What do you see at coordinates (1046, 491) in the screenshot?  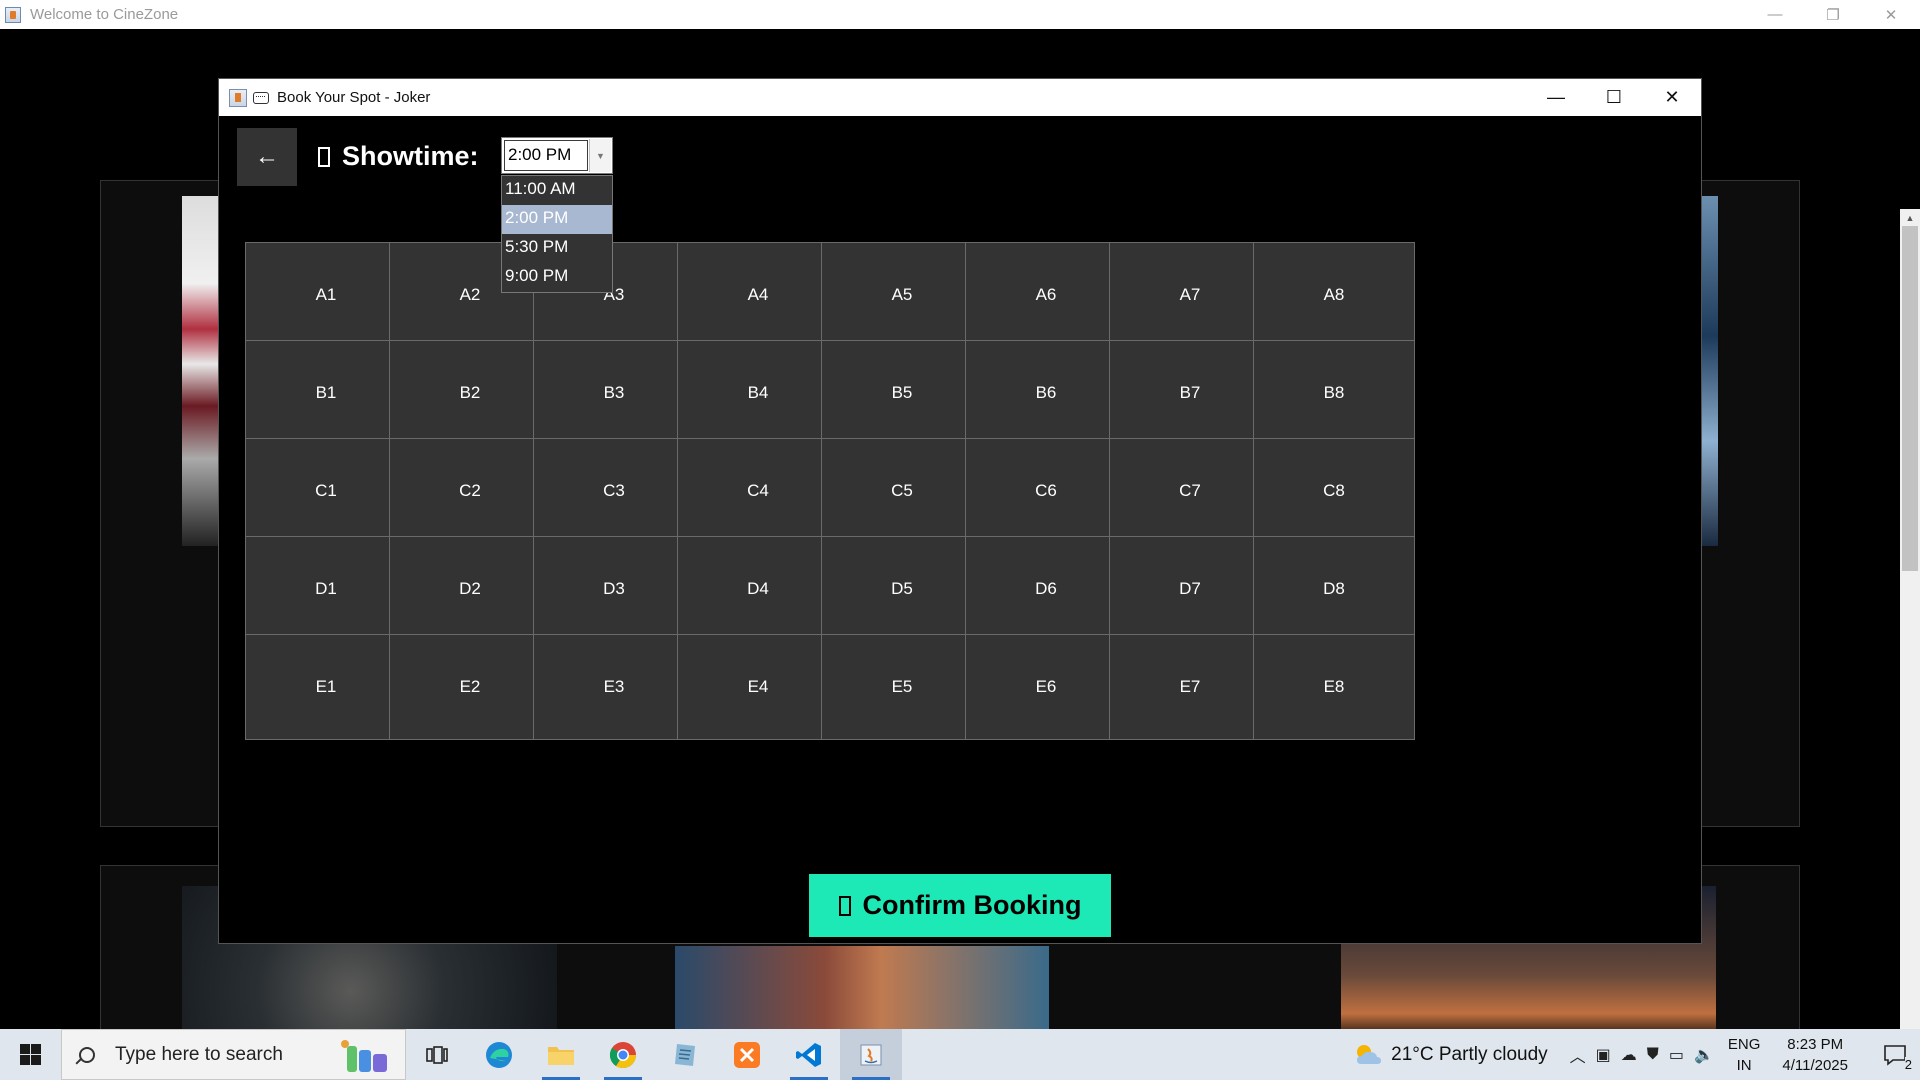 I see `seat-button: C6` at bounding box center [1046, 491].